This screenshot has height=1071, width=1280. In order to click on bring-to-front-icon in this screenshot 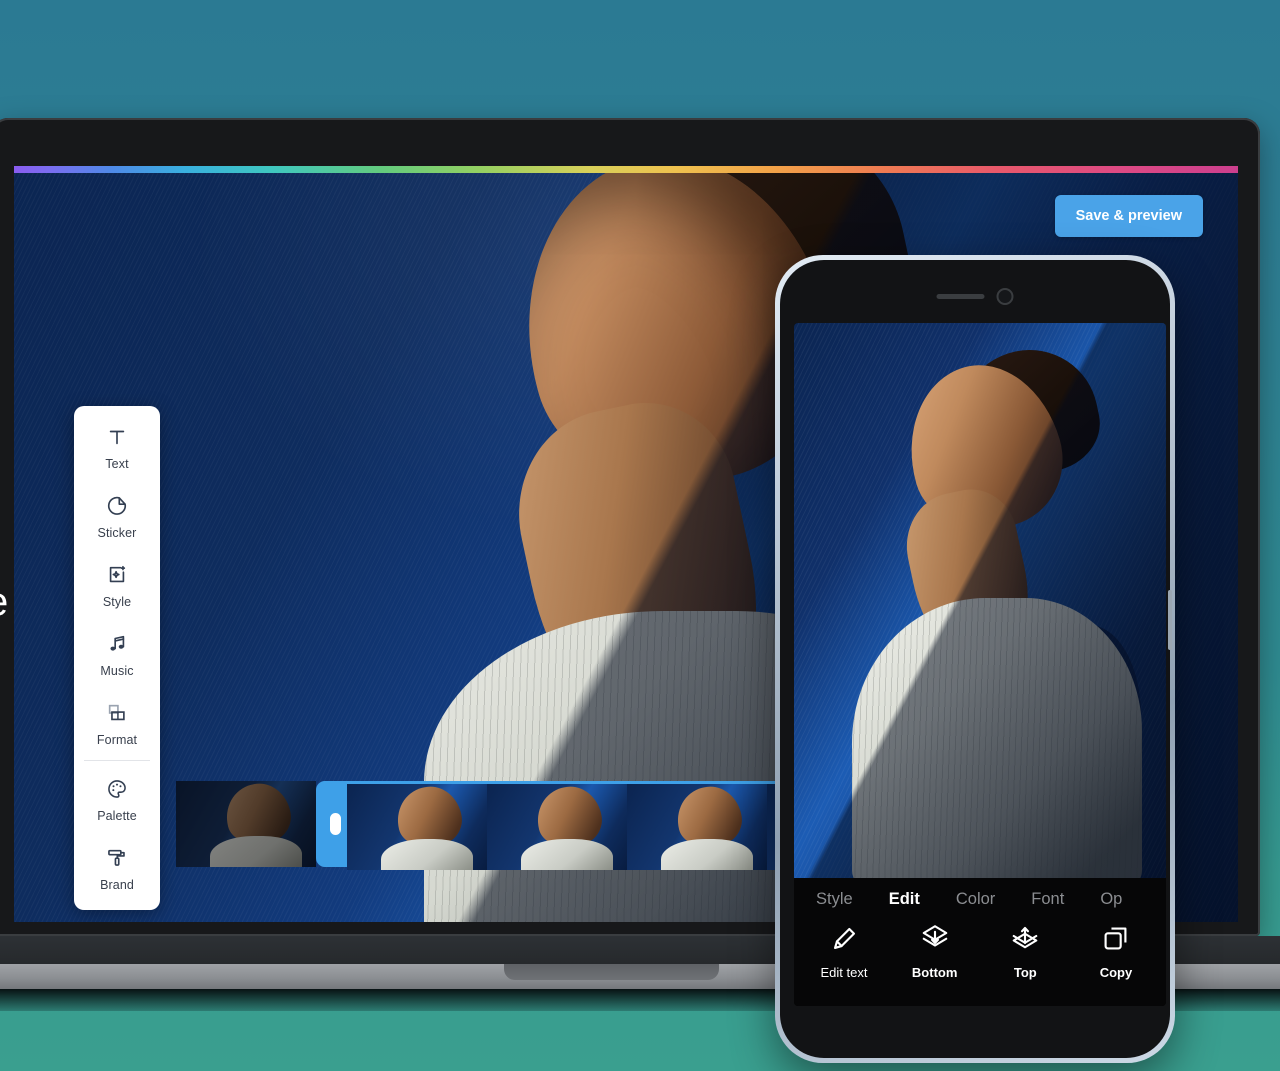, I will do `click(1025, 938)`.